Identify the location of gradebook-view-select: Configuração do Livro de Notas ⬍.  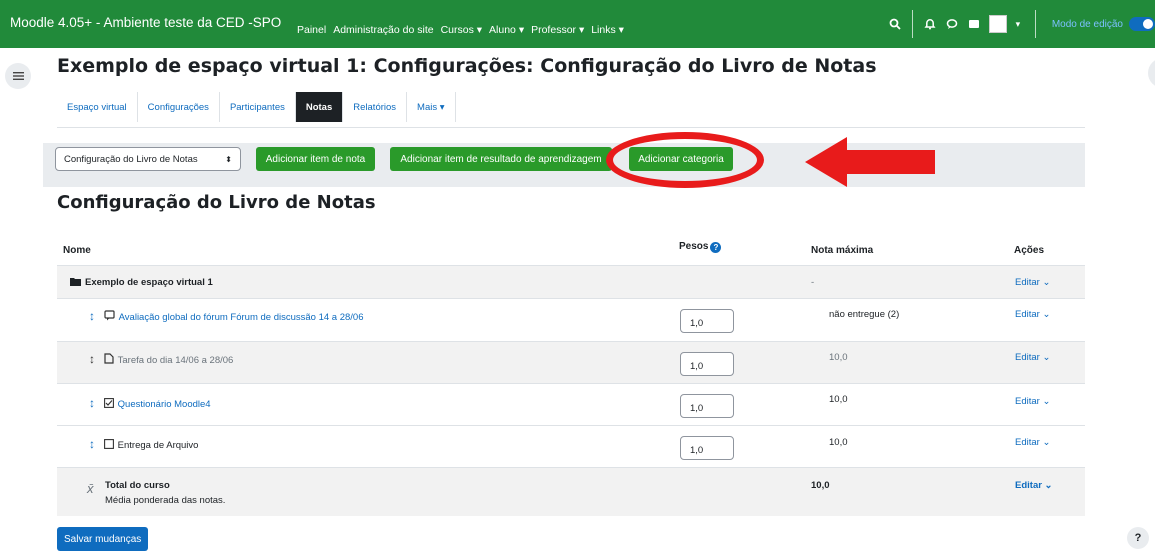
(148, 159).